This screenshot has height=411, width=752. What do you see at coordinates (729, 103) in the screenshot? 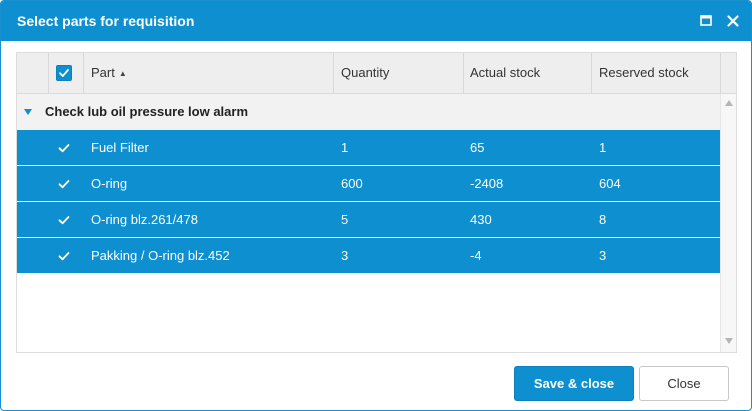
I see `scroll-up-icon` at bounding box center [729, 103].